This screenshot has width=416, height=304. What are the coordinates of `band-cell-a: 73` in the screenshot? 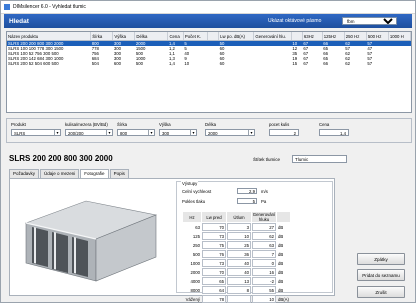 It's located at (214, 236).